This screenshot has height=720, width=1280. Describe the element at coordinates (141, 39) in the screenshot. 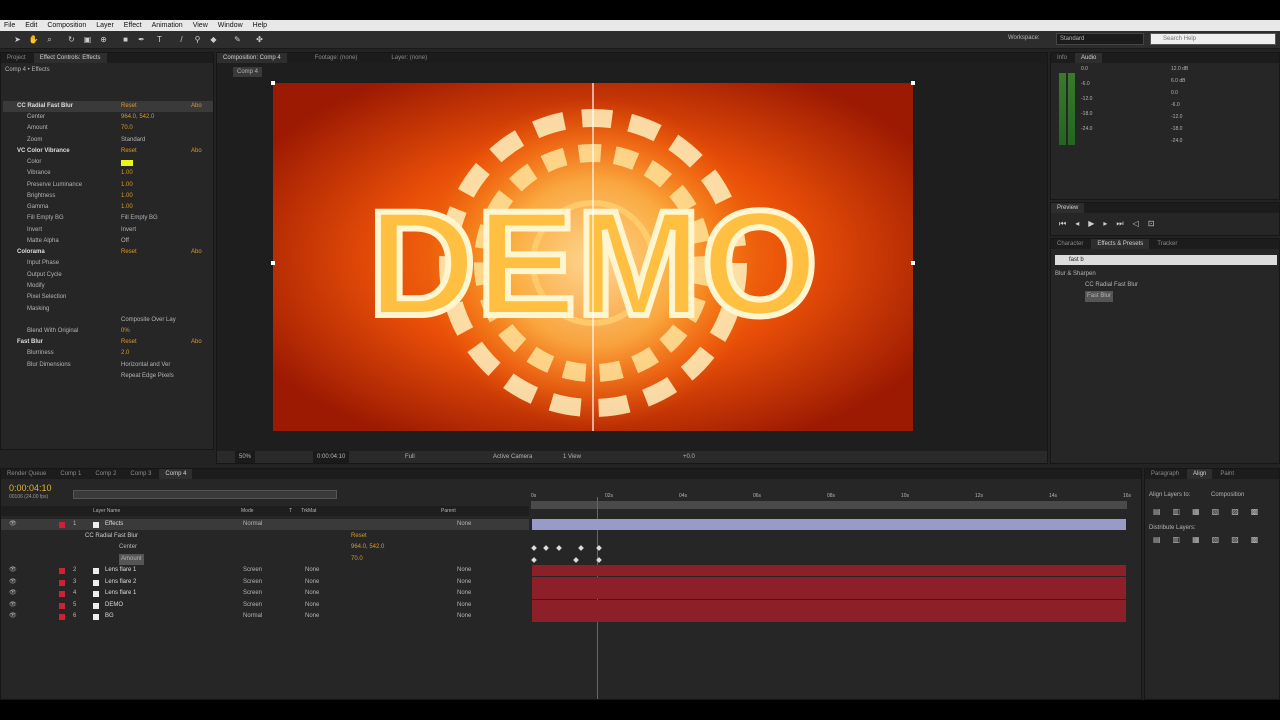

I see `pen-tool-icon: ✒` at that location.